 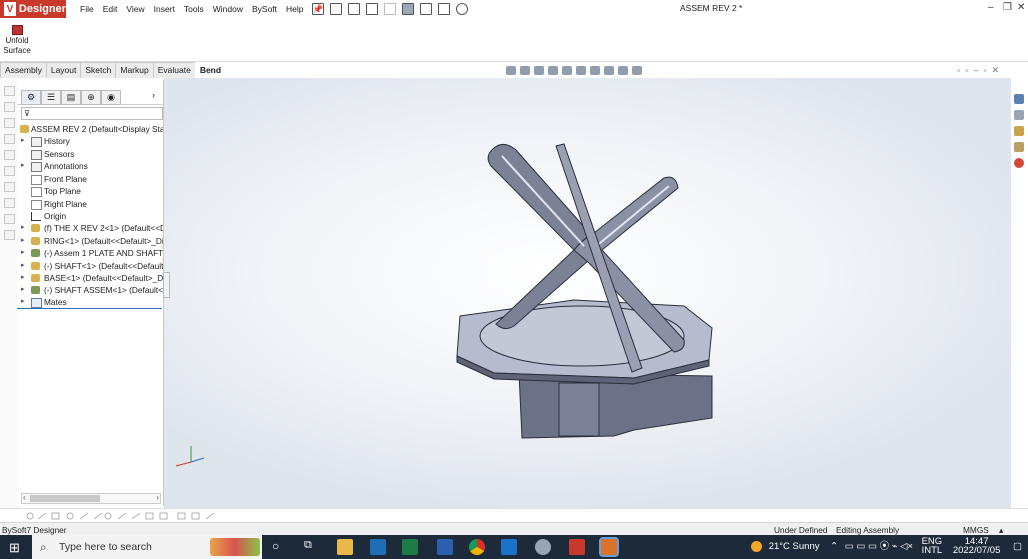 I want to click on print-icon, so click(x=372, y=9).